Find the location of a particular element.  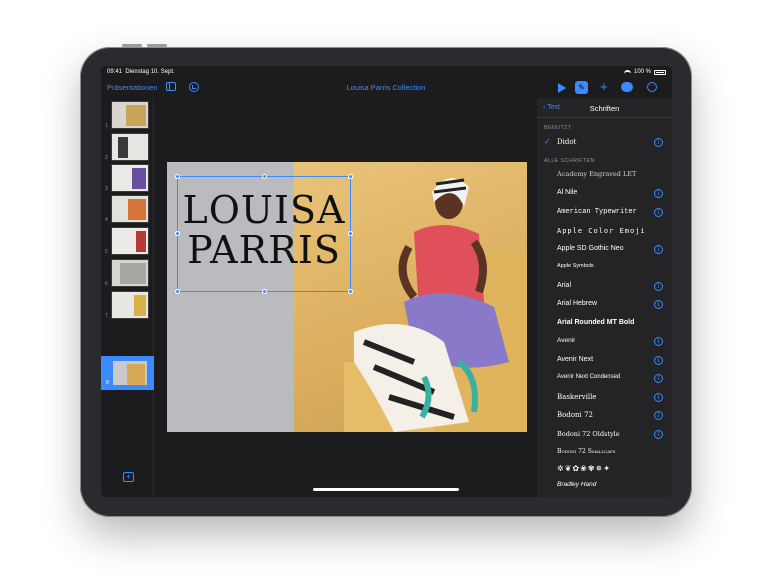

font-row: Academy Engraved LET is located at coordinates (604, 175).